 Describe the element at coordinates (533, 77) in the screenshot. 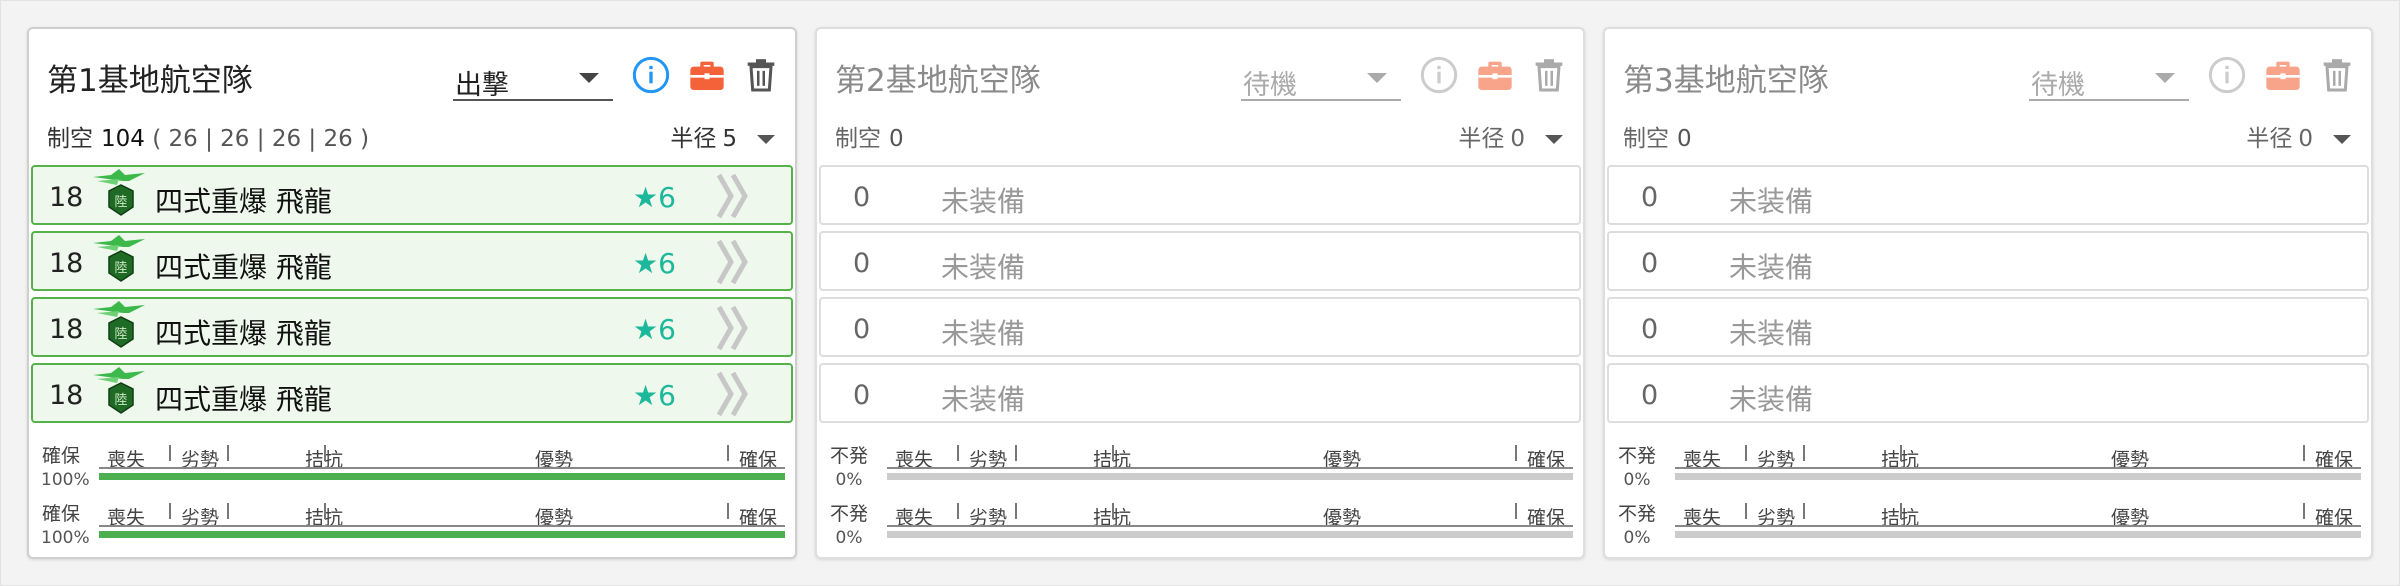

I see `mode-select: 出撃` at that location.